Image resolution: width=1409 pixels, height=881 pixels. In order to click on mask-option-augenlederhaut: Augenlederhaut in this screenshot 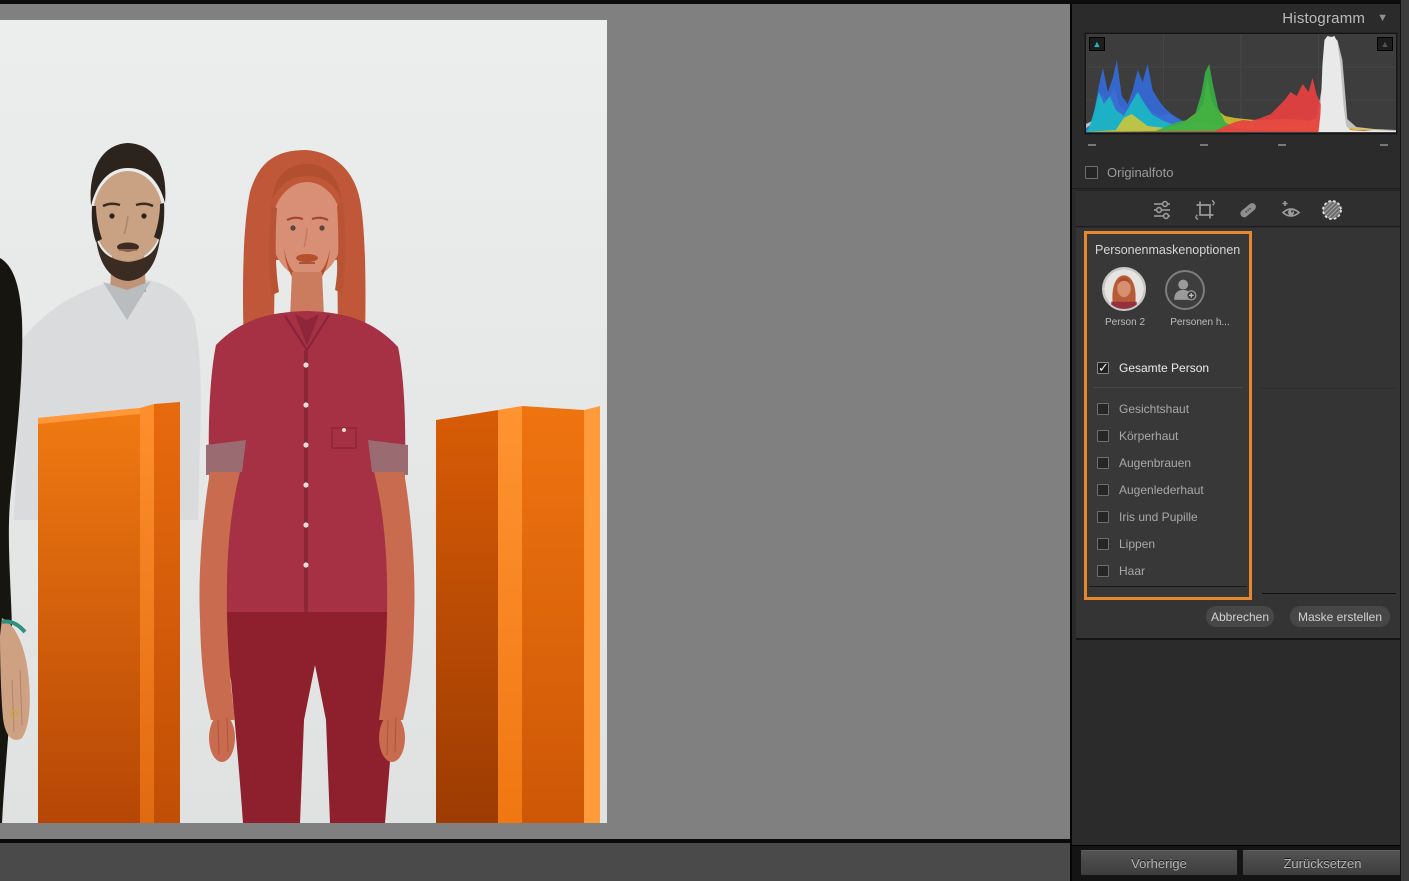, I will do `click(1168, 490)`.